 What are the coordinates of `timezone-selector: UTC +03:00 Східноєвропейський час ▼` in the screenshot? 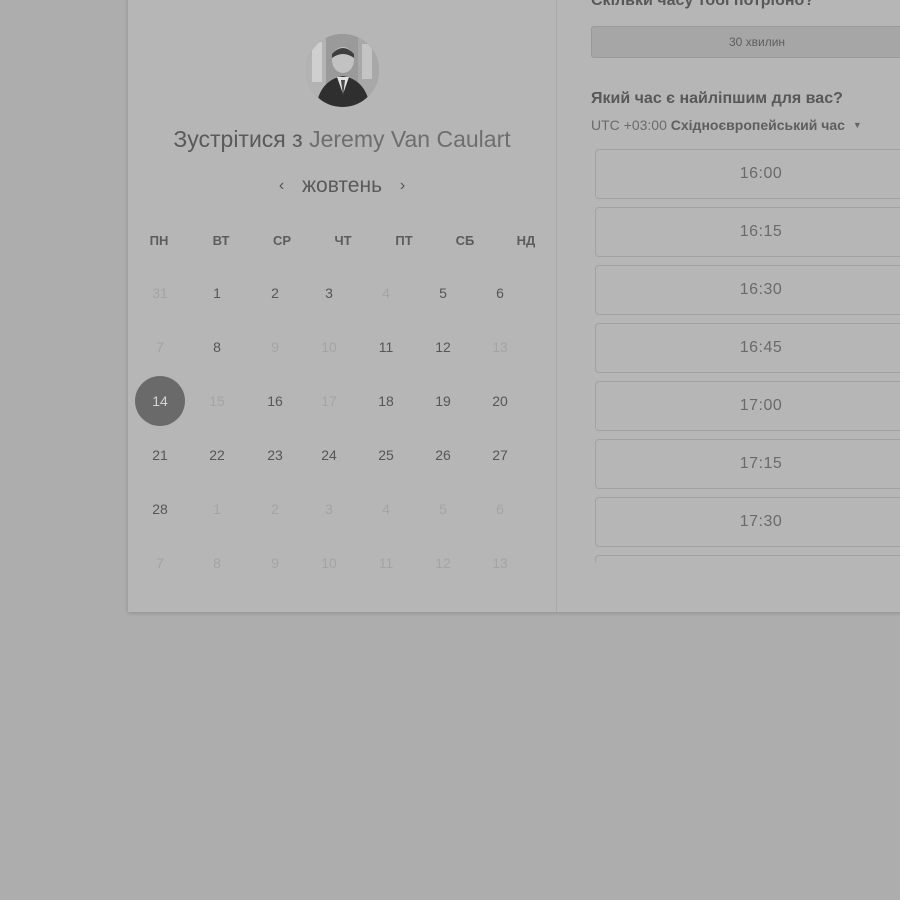 It's located at (726, 125).